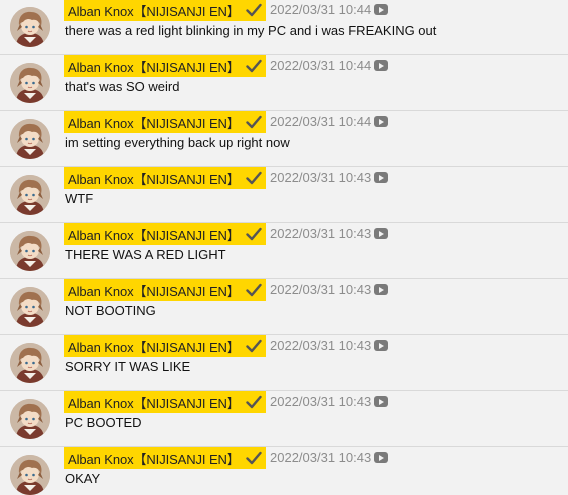 The image size is (568, 495). What do you see at coordinates (83, 478) in the screenshot?
I see `message-text: OKAY` at bounding box center [83, 478].